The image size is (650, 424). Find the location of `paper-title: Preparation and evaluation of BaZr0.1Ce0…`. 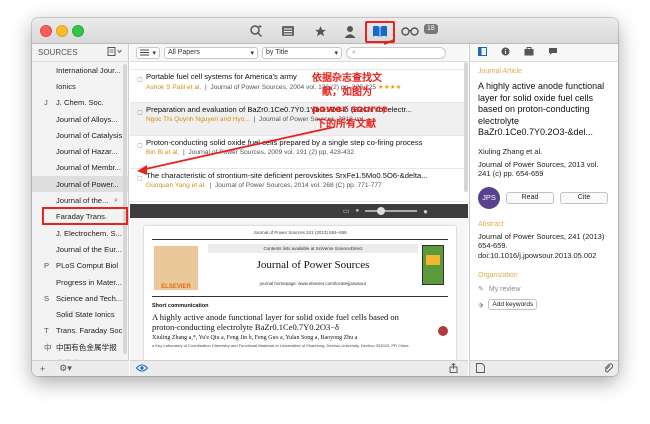

paper-title: Preparation and evaluation of BaZr0.1Ce0… is located at coordinates (279, 109).